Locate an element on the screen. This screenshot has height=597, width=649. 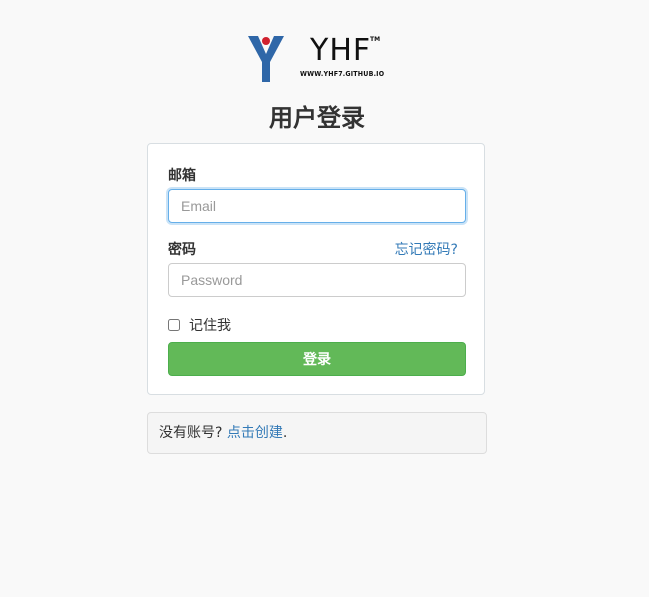
yhf-logo: YHF TM WWW.YHF7.GITHUB.IO is located at coordinates (316, 58).